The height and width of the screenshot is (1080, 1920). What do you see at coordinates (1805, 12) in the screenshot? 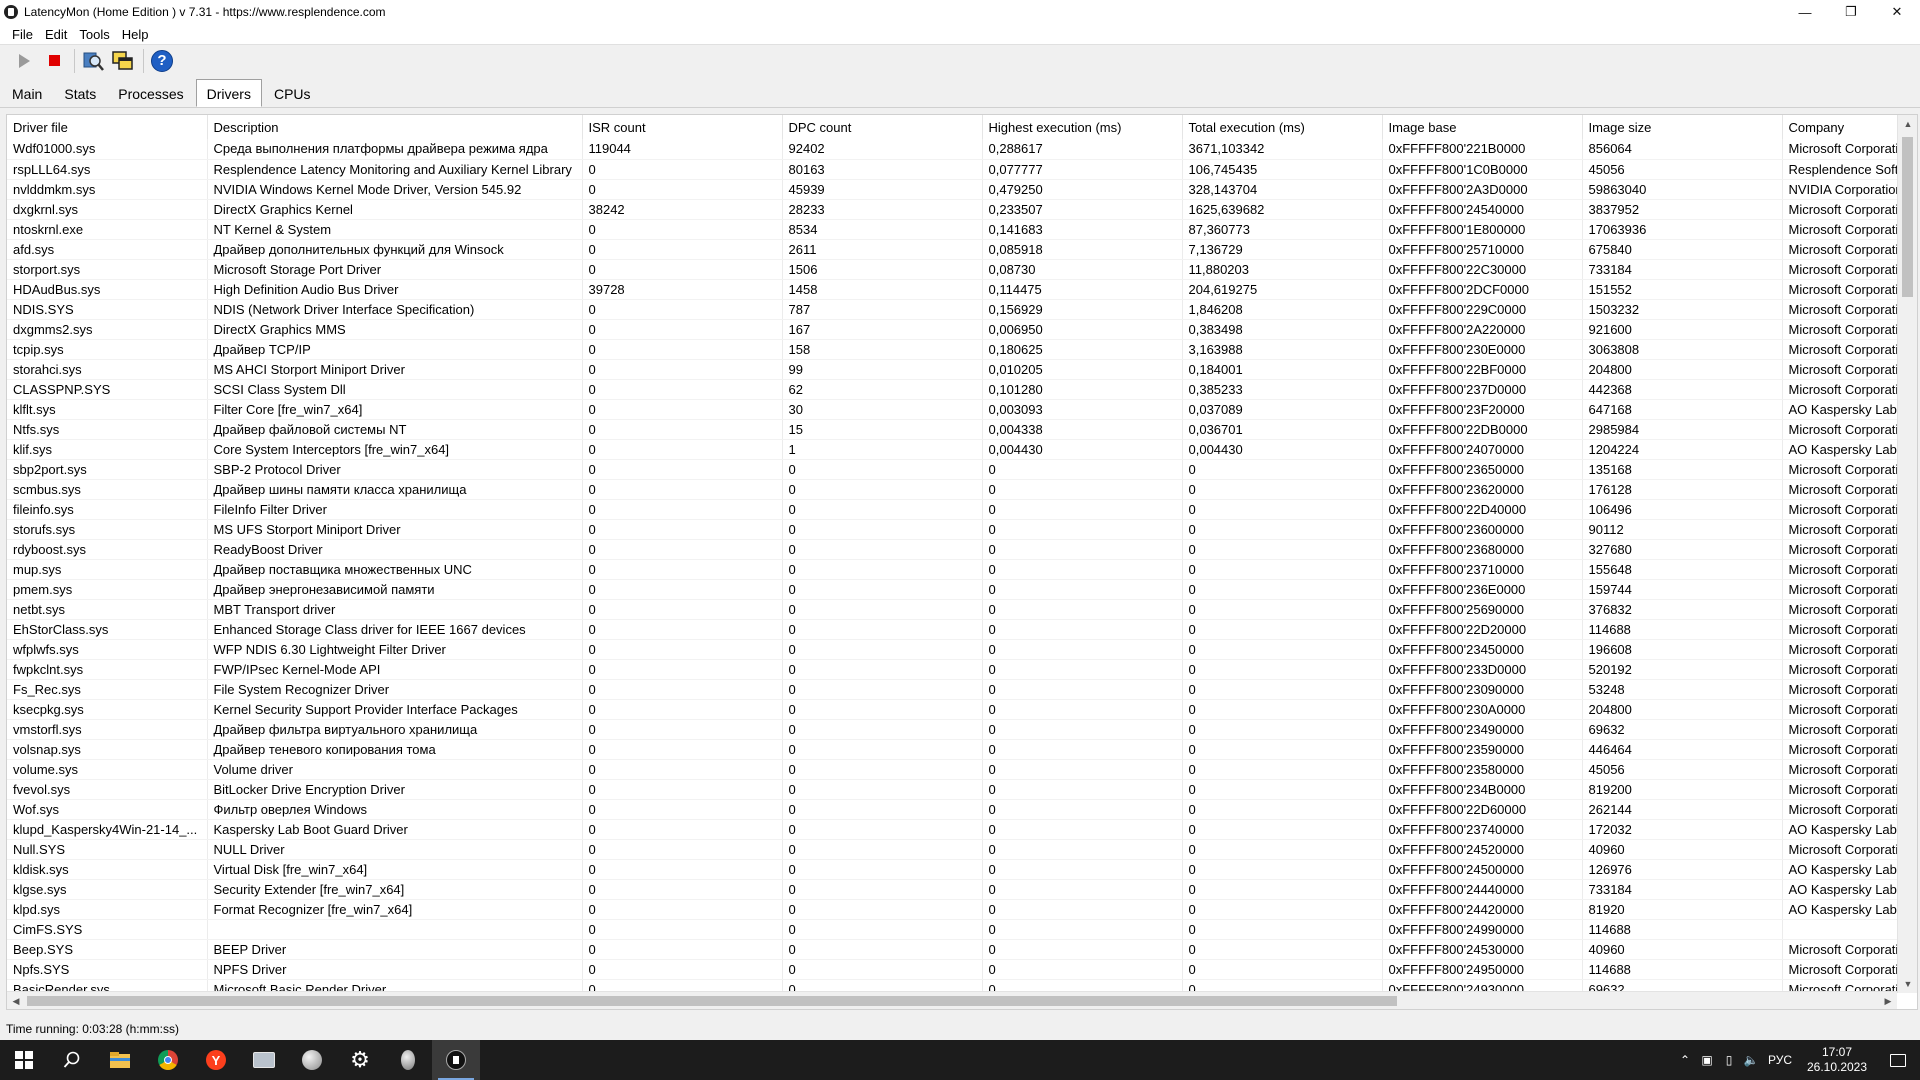
I see `minimize-button: —` at bounding box center [1805, 12].